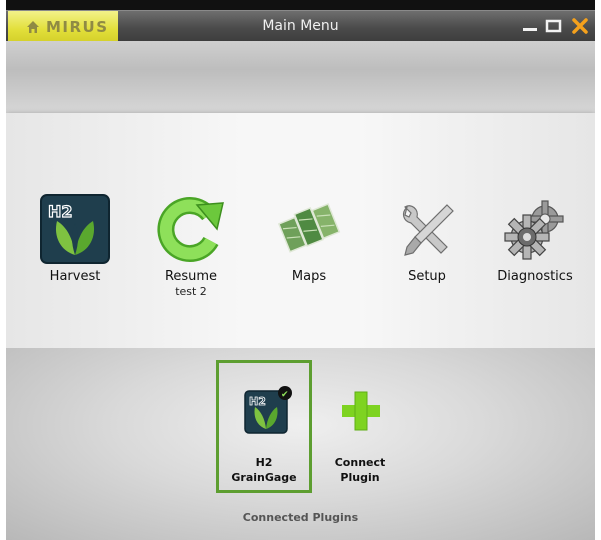 The image size is (601, 540). What do you see at coordinates (300, 77) in the screenshot?
I see `header-band` at bounding box center [300, 77].